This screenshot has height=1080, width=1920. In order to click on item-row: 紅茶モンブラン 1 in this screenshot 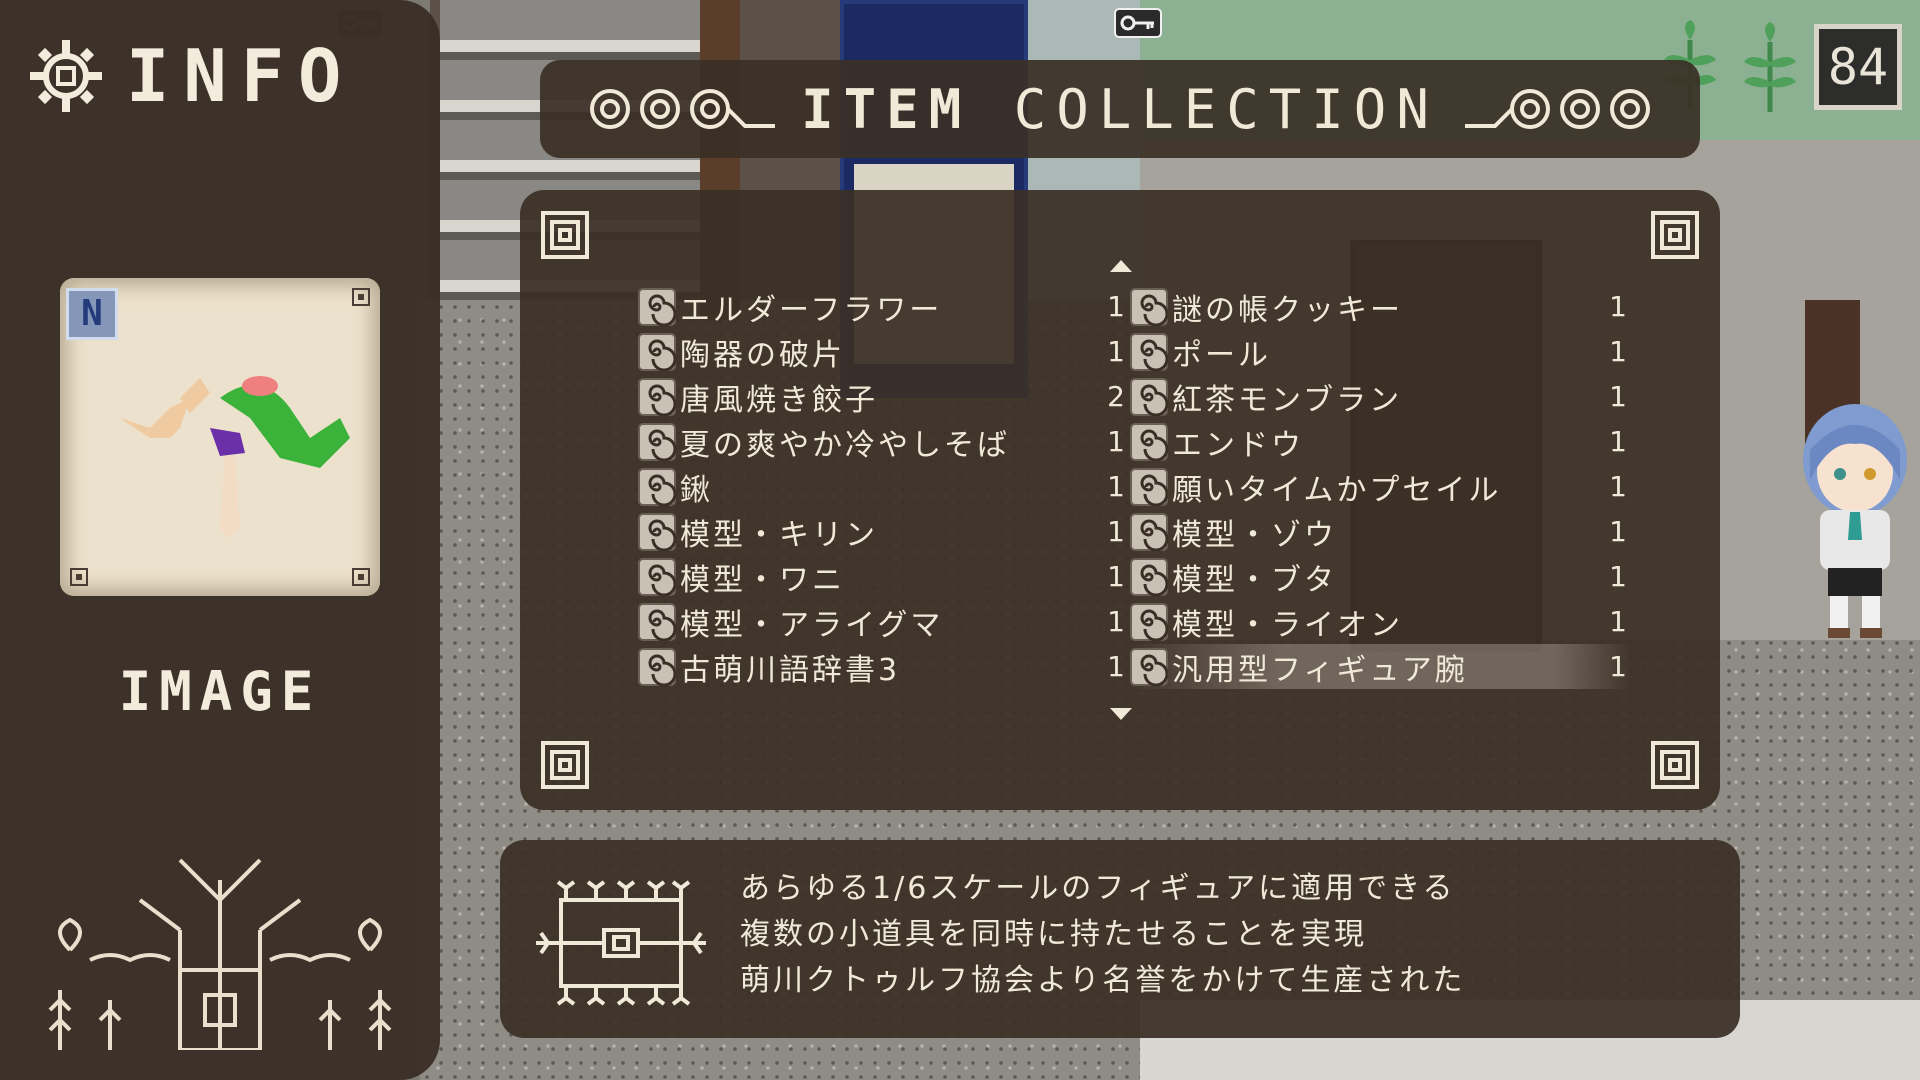, I will do `click(1380, 396)`.